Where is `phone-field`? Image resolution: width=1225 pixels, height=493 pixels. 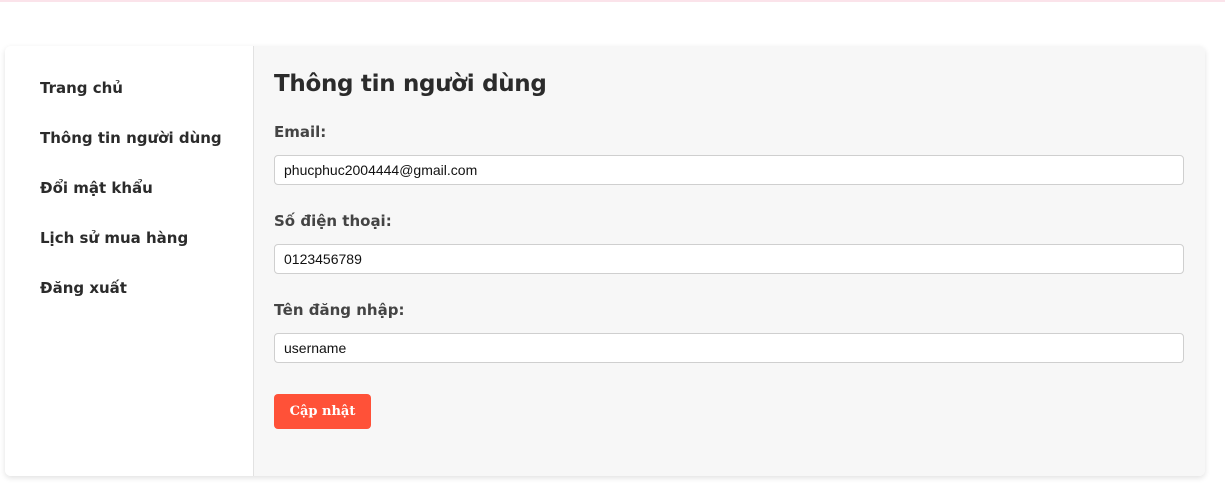
phone-field is located at coordinates (729, 259).